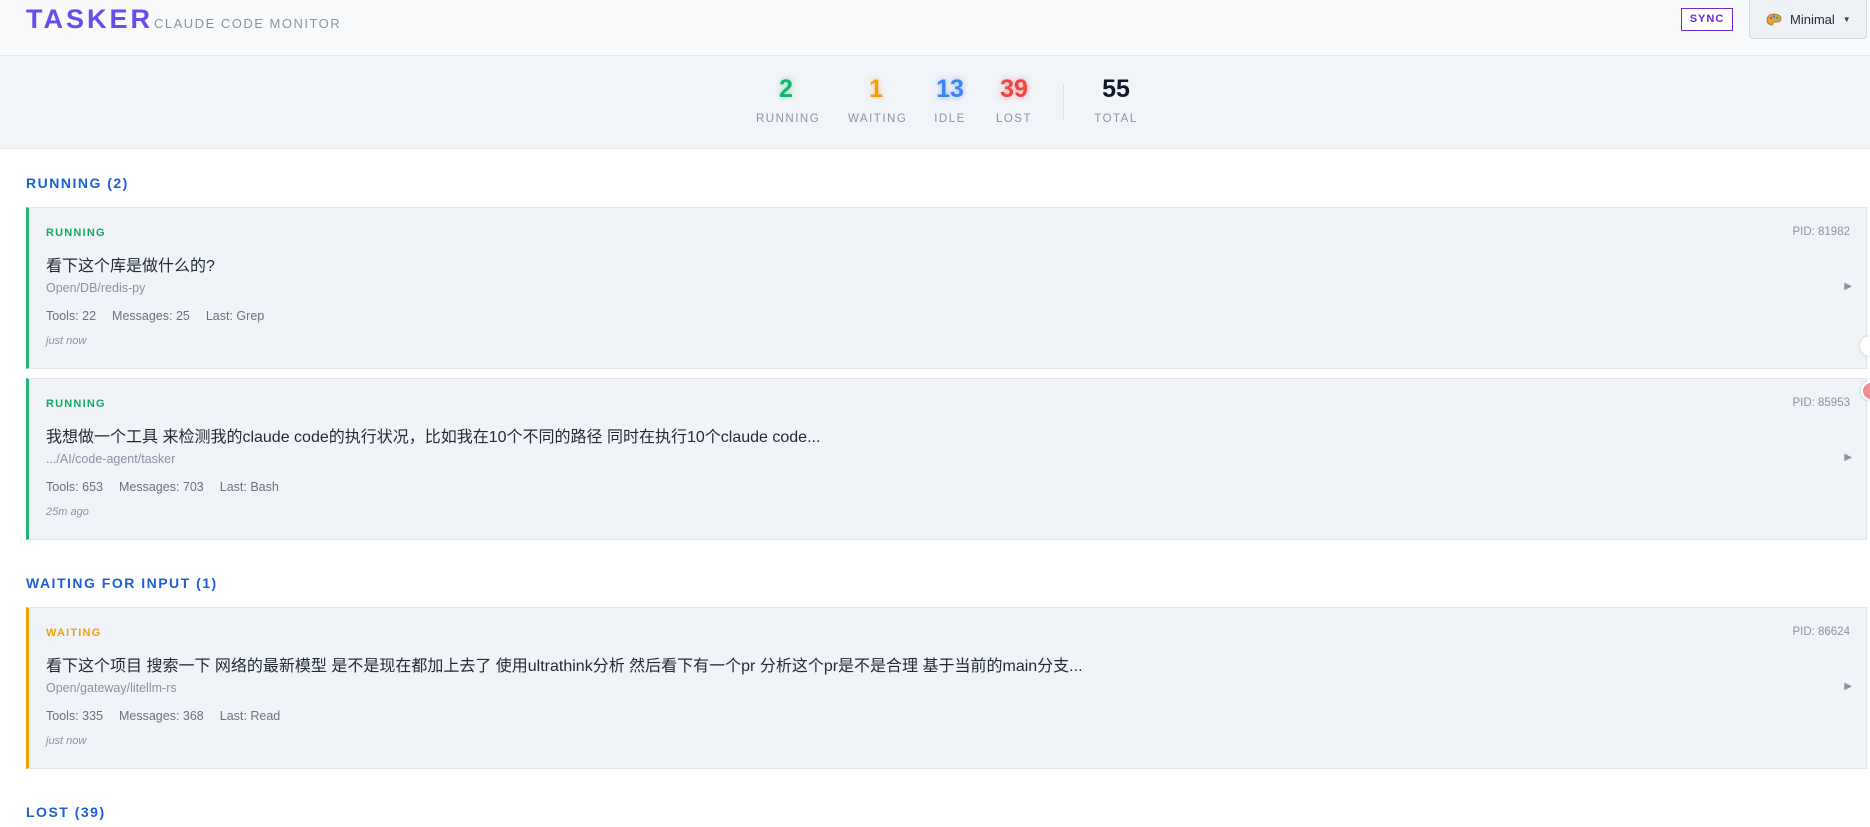 This screenshot has width=1870, height=827. I want to click on stats-divider, so click(1063, 102).